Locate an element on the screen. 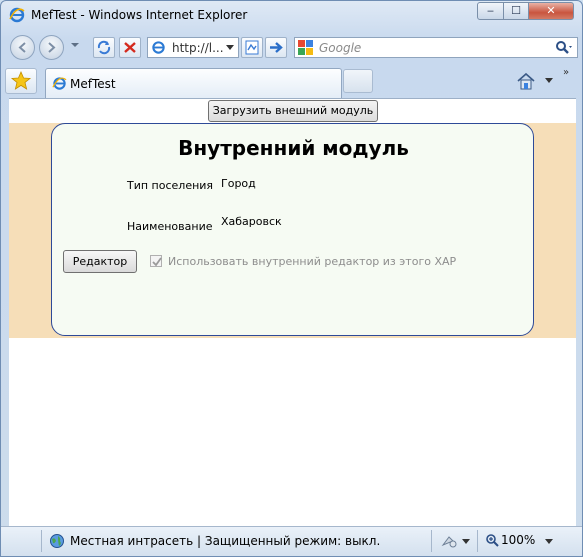  compatibility-icon is located at coordinates (252, 47).